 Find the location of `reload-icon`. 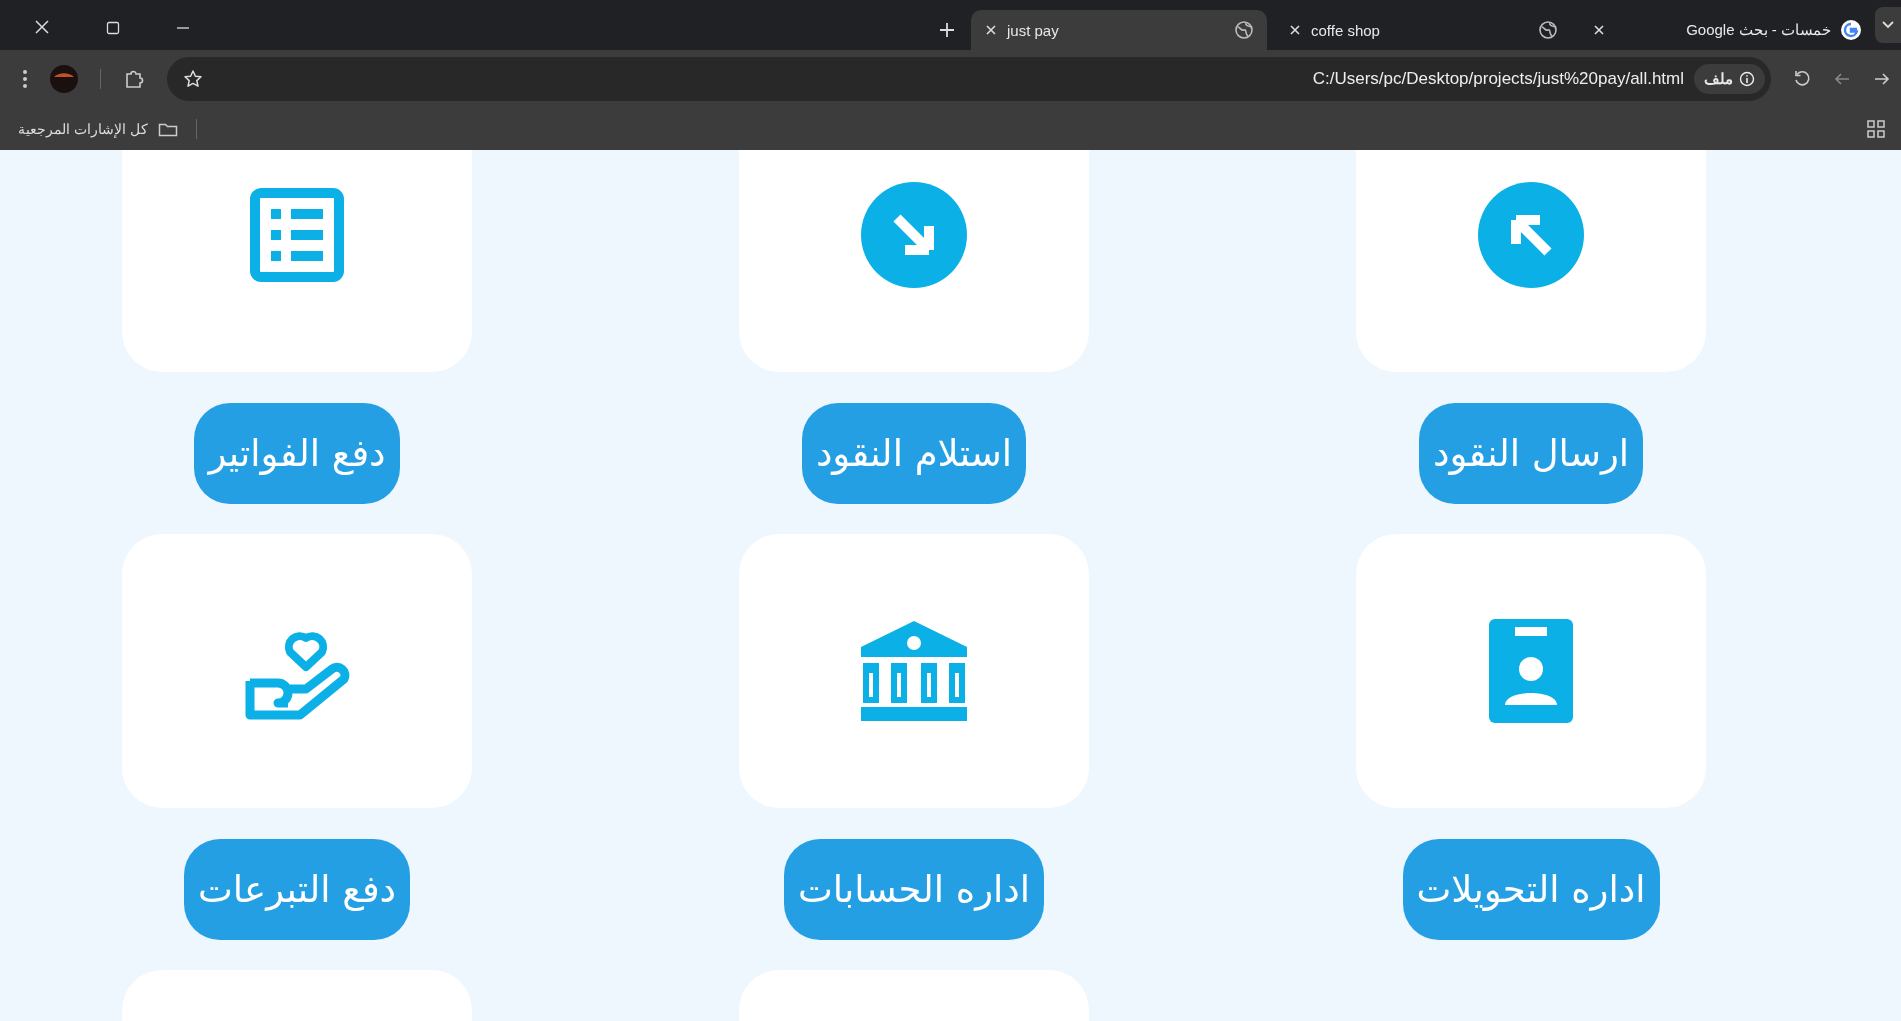

reload-icon is located at coordinates (1802, 79).